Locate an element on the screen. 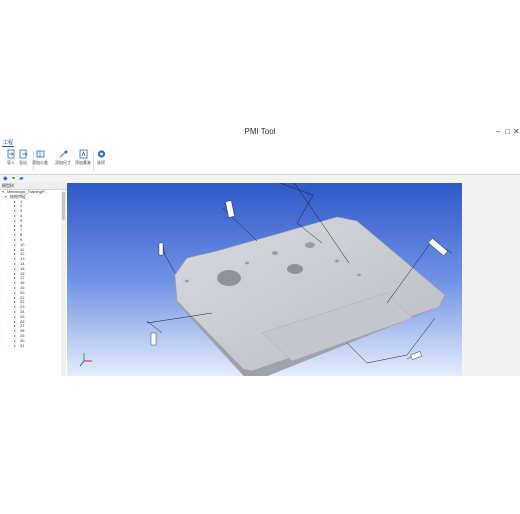 The image size is (520, 514). title-bar: PMI Tool – □ ✕ is located at coordinates (260, 133).